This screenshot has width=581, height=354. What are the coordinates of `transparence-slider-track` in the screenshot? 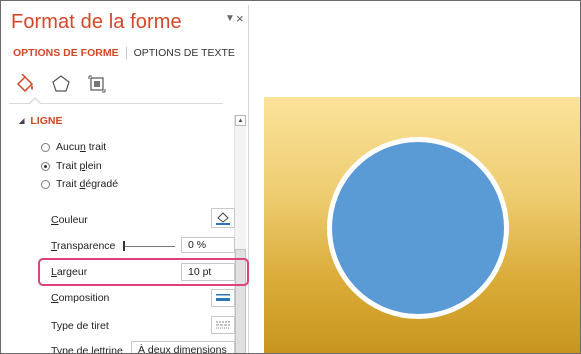 It's located at (149, 246).